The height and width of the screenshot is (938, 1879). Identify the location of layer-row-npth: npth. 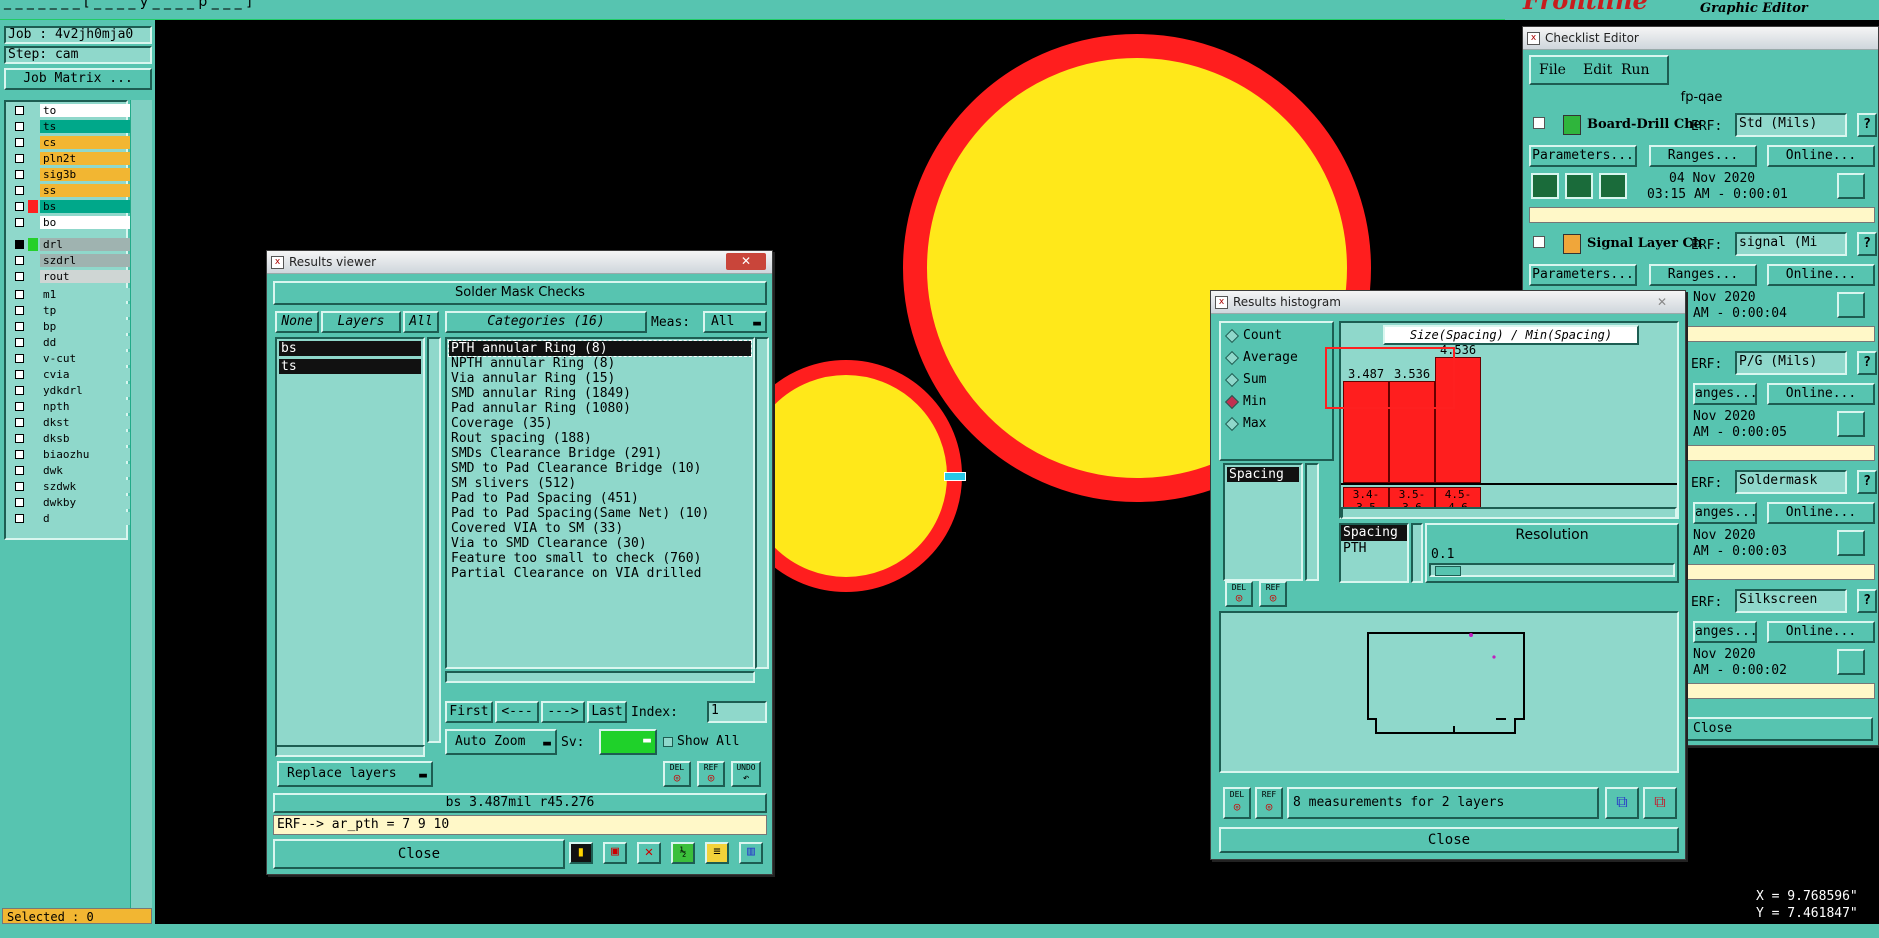
(71, 406).